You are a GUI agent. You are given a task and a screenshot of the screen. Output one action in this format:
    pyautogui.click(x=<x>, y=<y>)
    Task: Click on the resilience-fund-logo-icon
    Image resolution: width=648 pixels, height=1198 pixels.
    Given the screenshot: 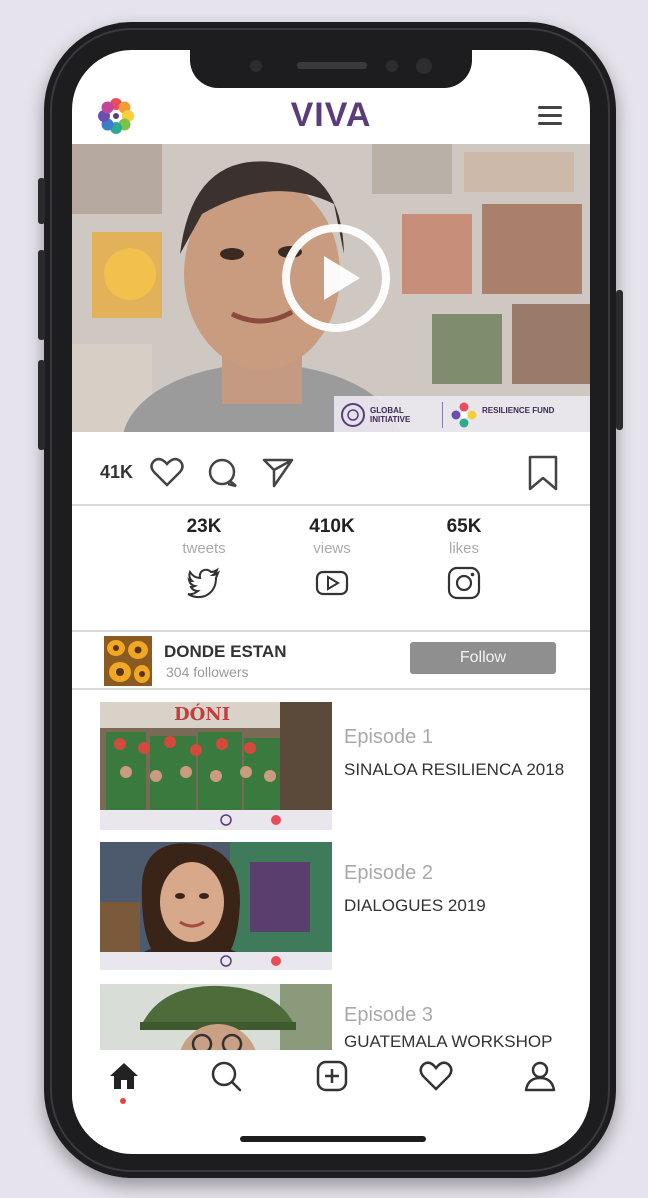 What is the action you would take?
    pyautogui.click(x=464, y=415)
    